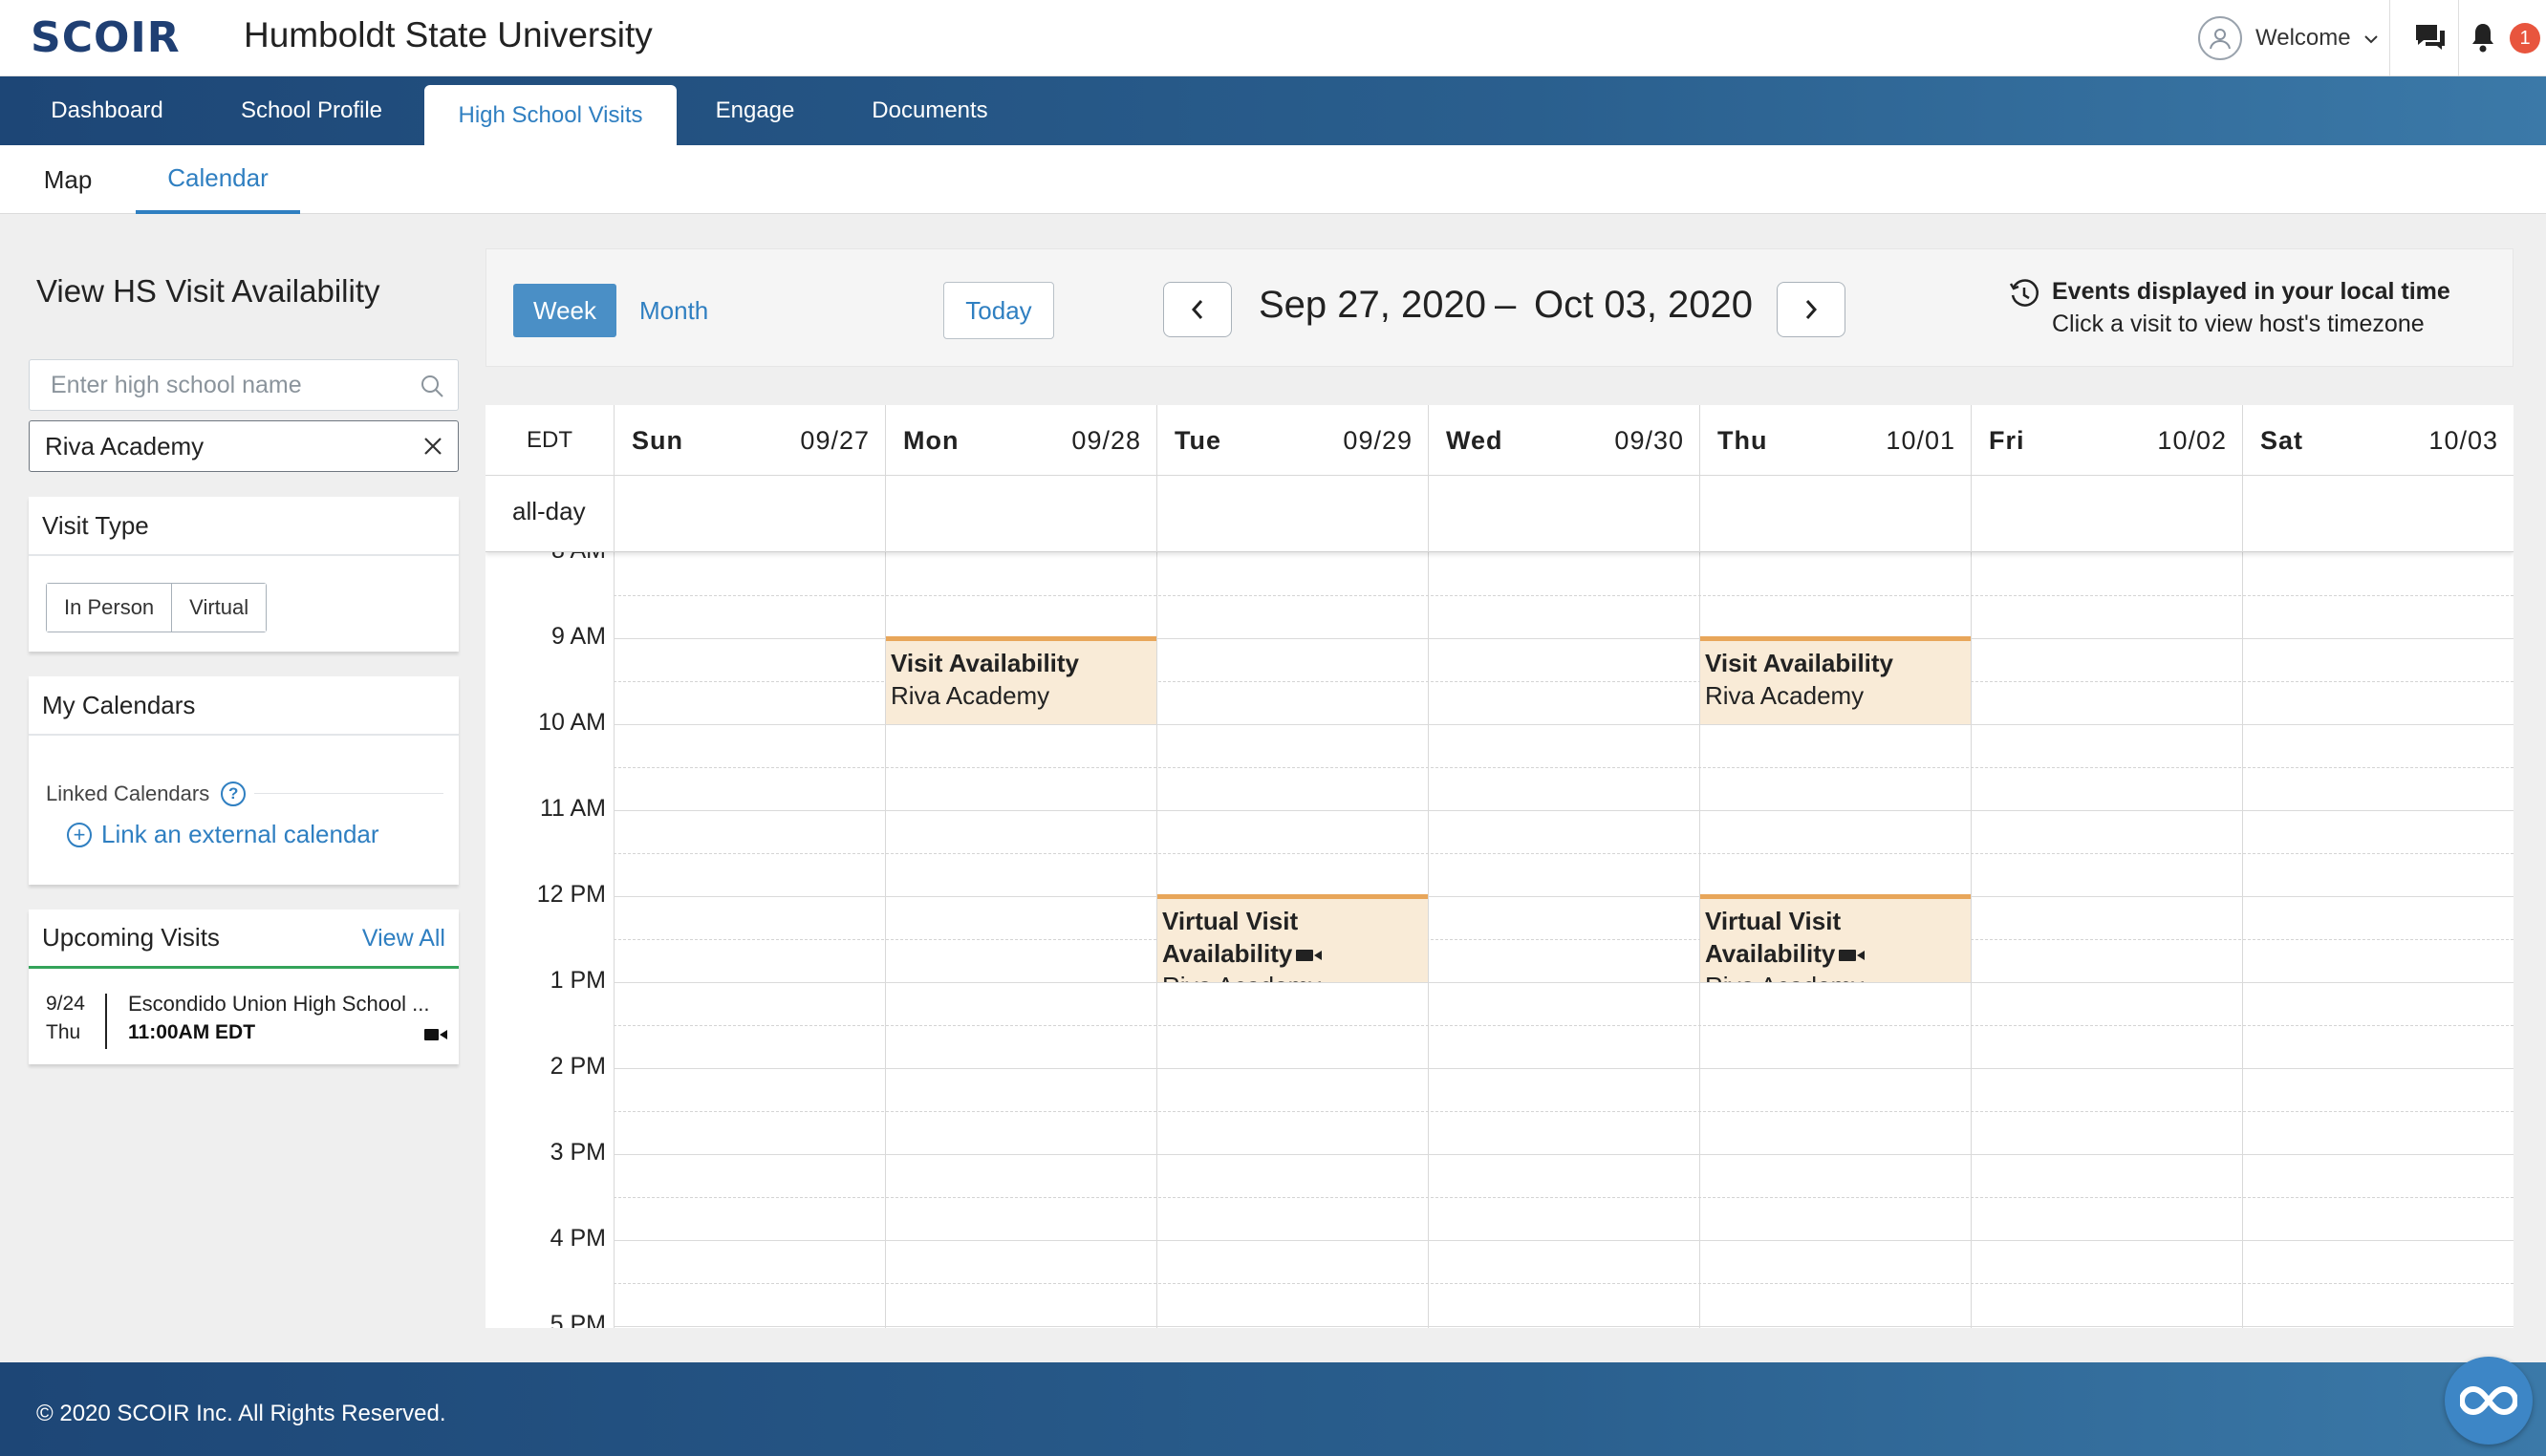 The width and height of the screenshot is (2546, 1456). What do you see at coordinates (1372, 305) in the screenshot?
I see `date-range-start: Sep 27, 2020` at bounding box center [1372, 305].